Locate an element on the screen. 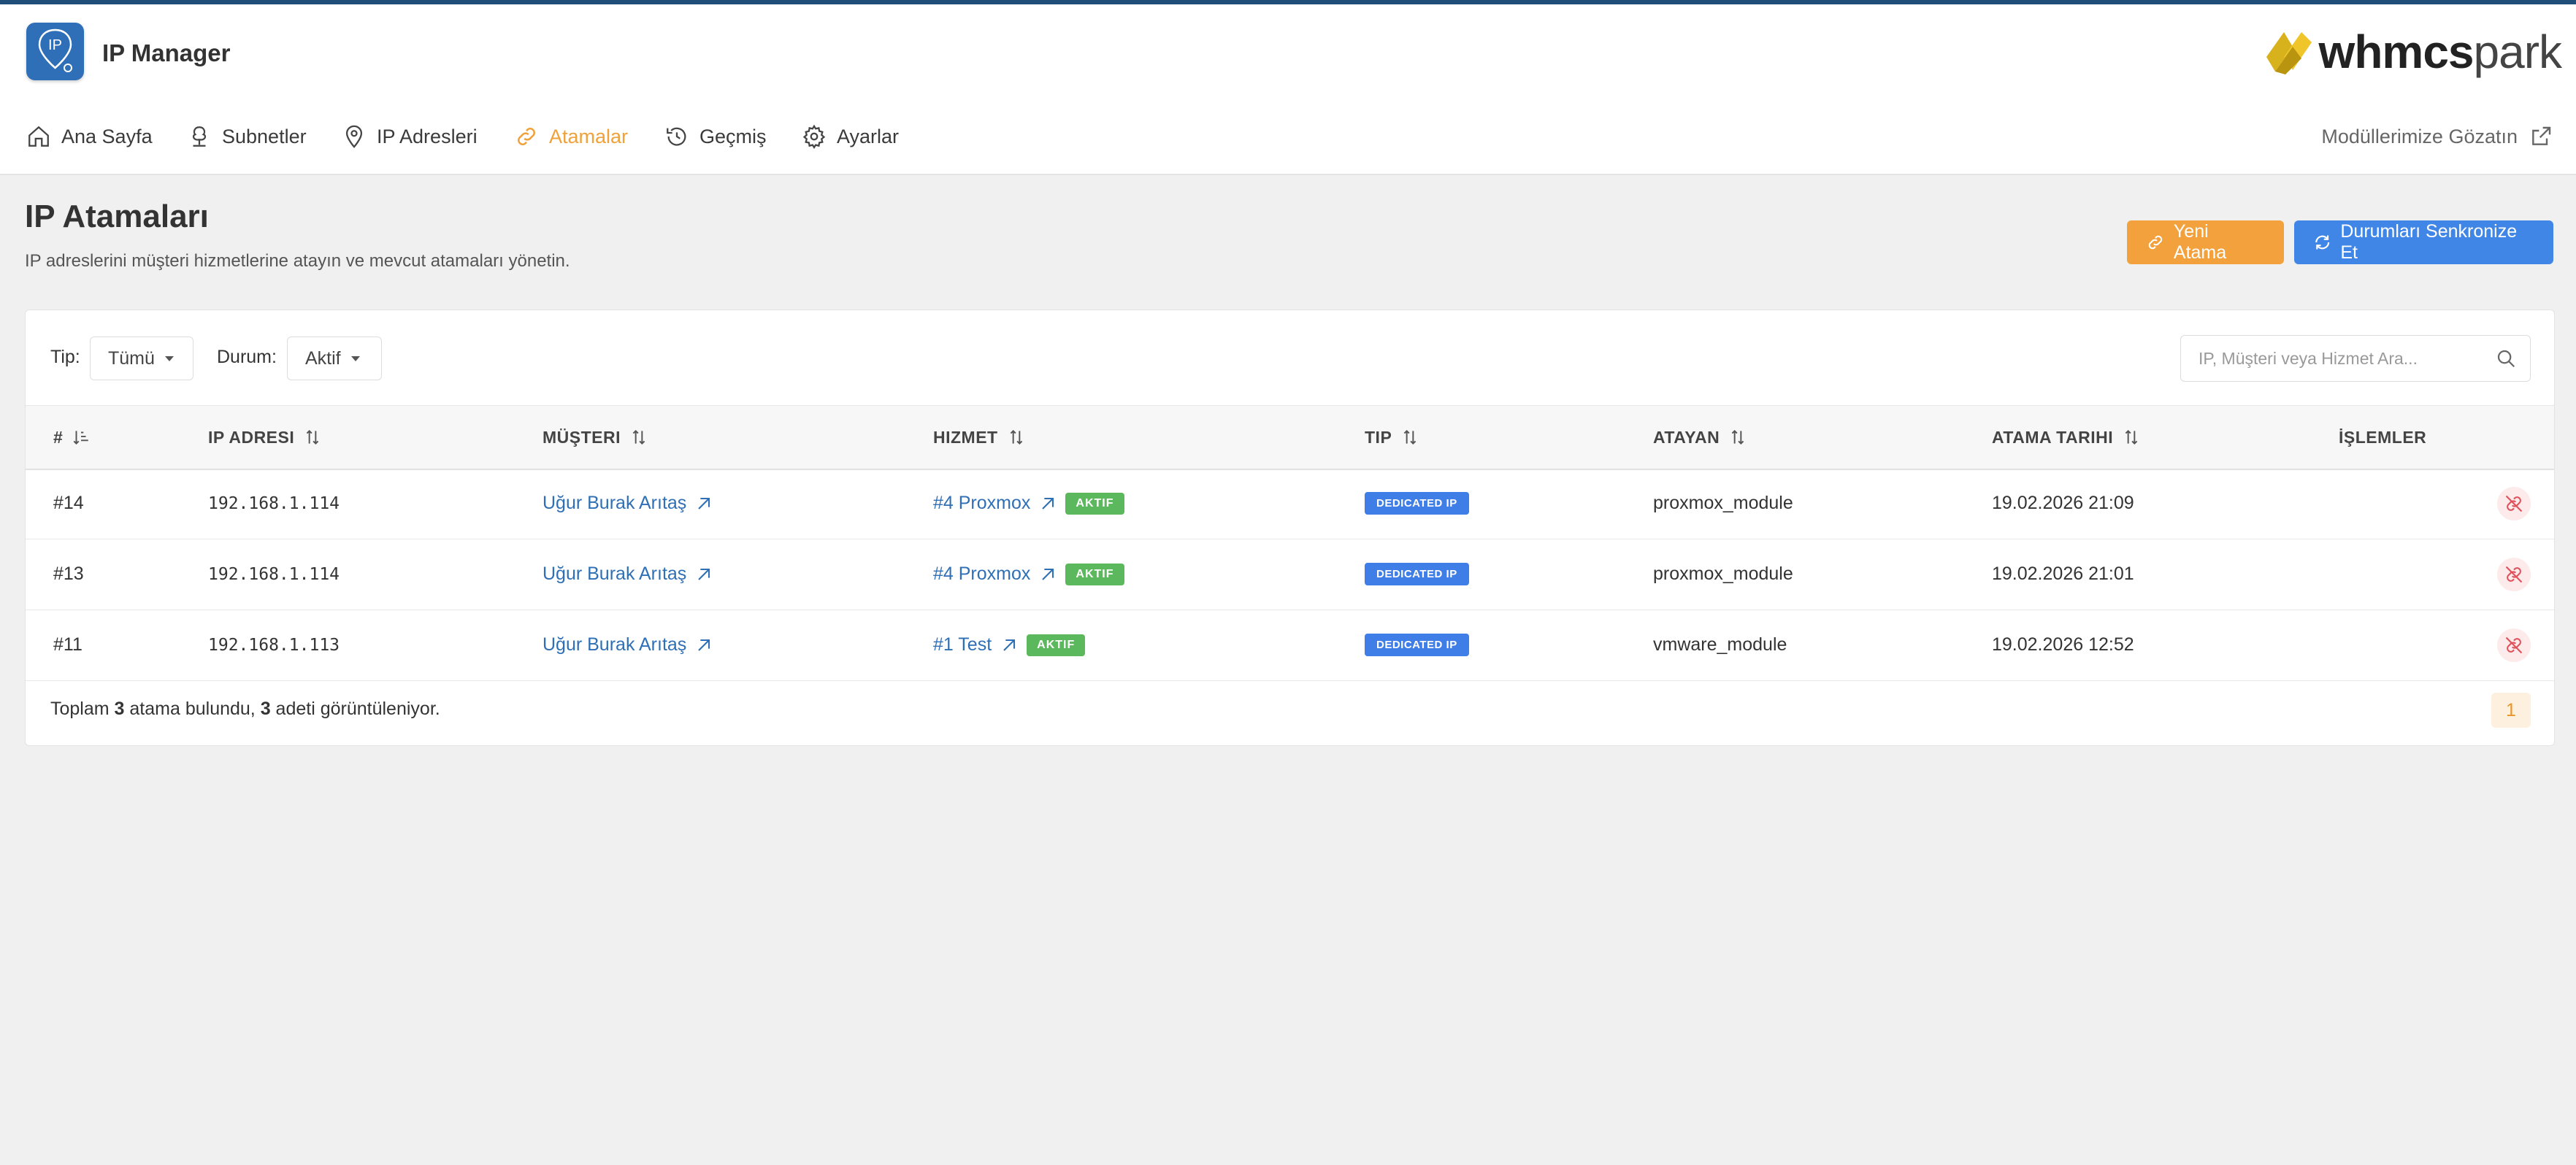 The width and height of the screenshot is (2576, 1165). nav-label: IP Adresleri is located at coordinates (427, 136).